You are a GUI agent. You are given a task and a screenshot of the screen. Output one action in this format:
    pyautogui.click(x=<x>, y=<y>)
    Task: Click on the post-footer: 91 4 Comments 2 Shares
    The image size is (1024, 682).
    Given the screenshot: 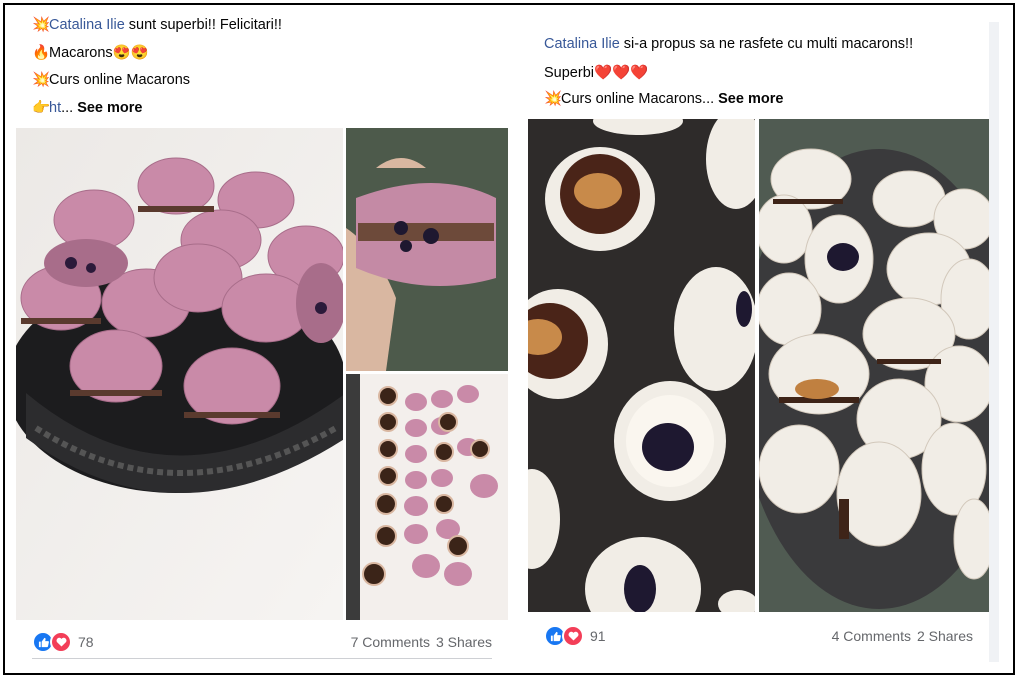 What is the action you would take?
    pyautogui.click(x=758, y=636)
    